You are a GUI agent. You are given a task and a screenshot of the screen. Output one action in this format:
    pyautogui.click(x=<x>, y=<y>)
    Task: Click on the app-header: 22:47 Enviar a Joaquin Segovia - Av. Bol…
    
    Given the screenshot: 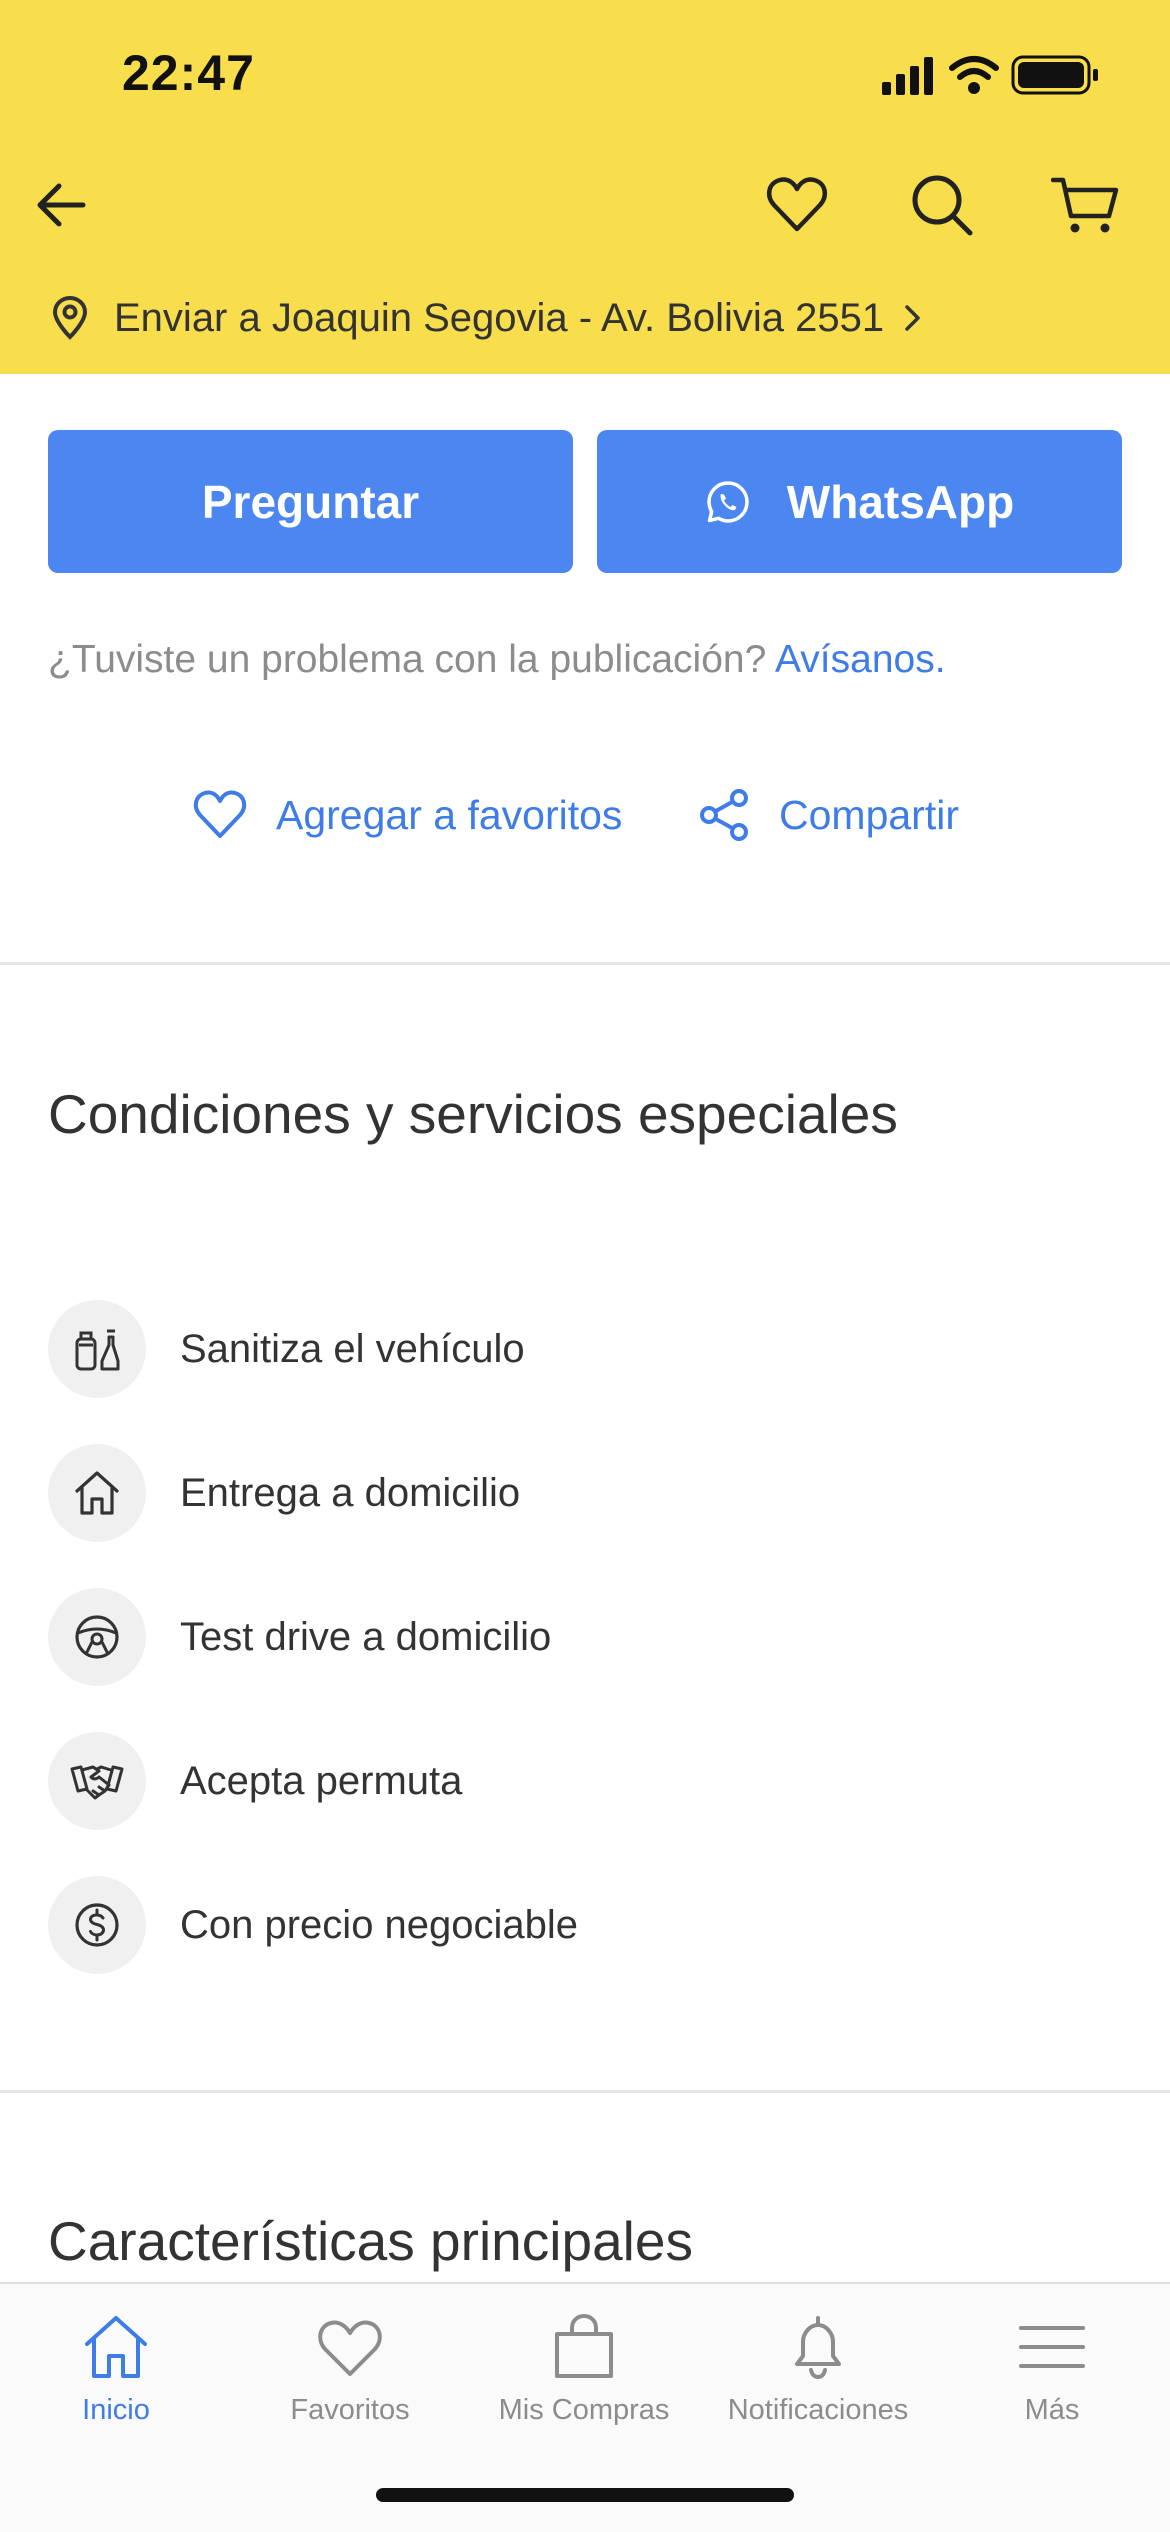 What is the action you would take?
    pyautogui.click(x=585, y=187)
    